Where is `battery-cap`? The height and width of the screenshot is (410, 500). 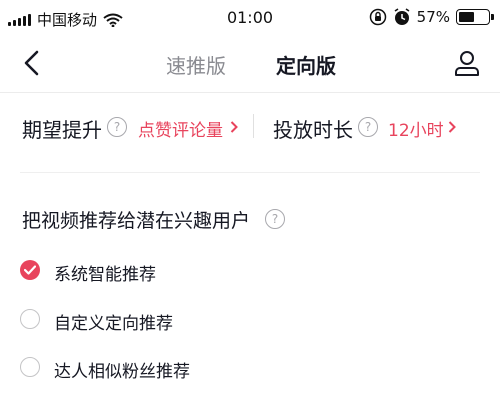
battery-cap is located at coordinates (492, 17).